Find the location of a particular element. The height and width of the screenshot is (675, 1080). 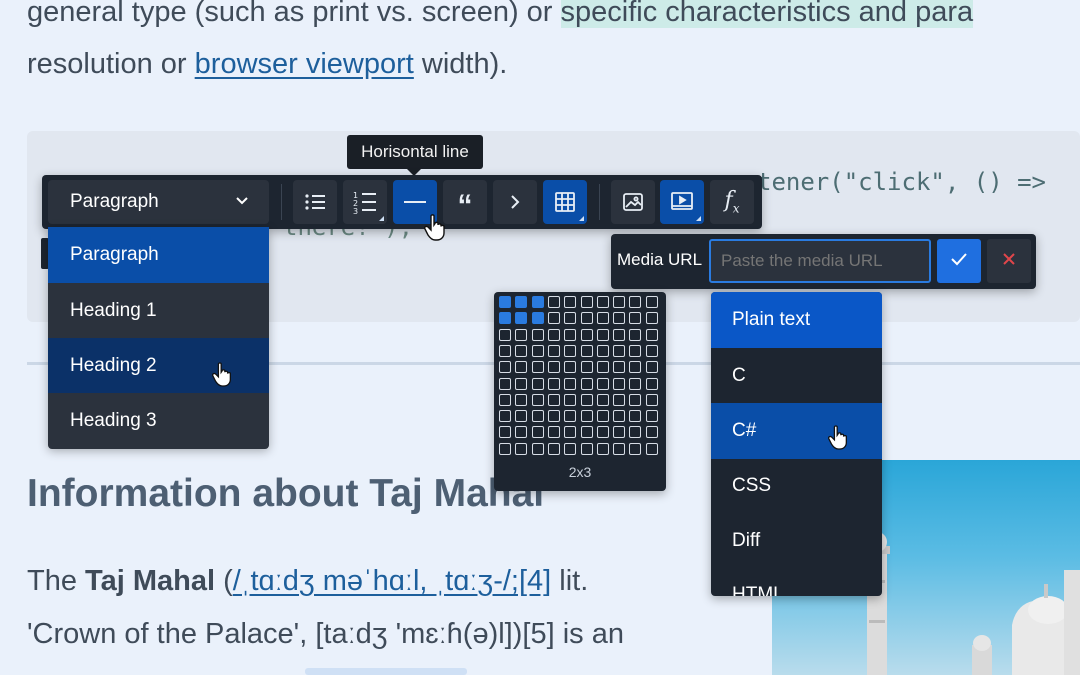

media-cancel-button is located at coordinates (1009, 261).